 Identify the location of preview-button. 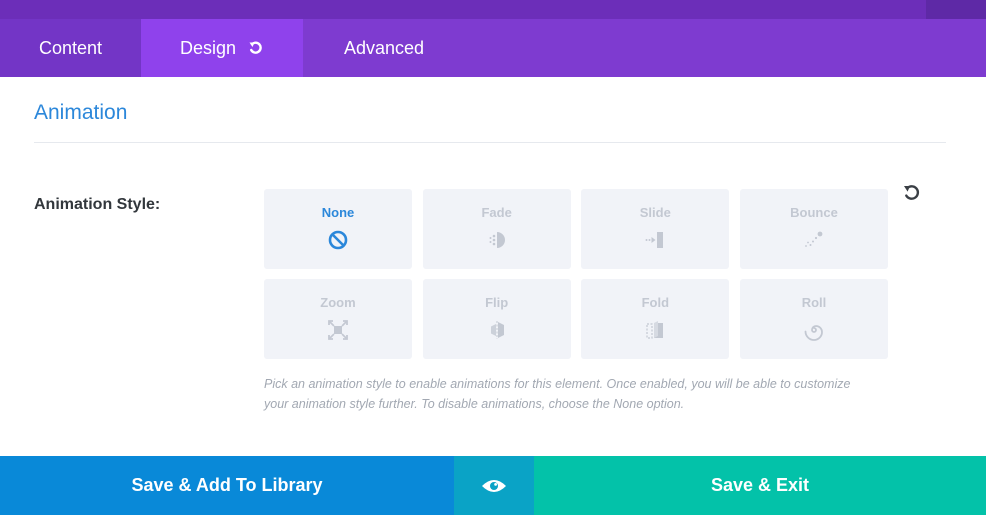
(494, 485).